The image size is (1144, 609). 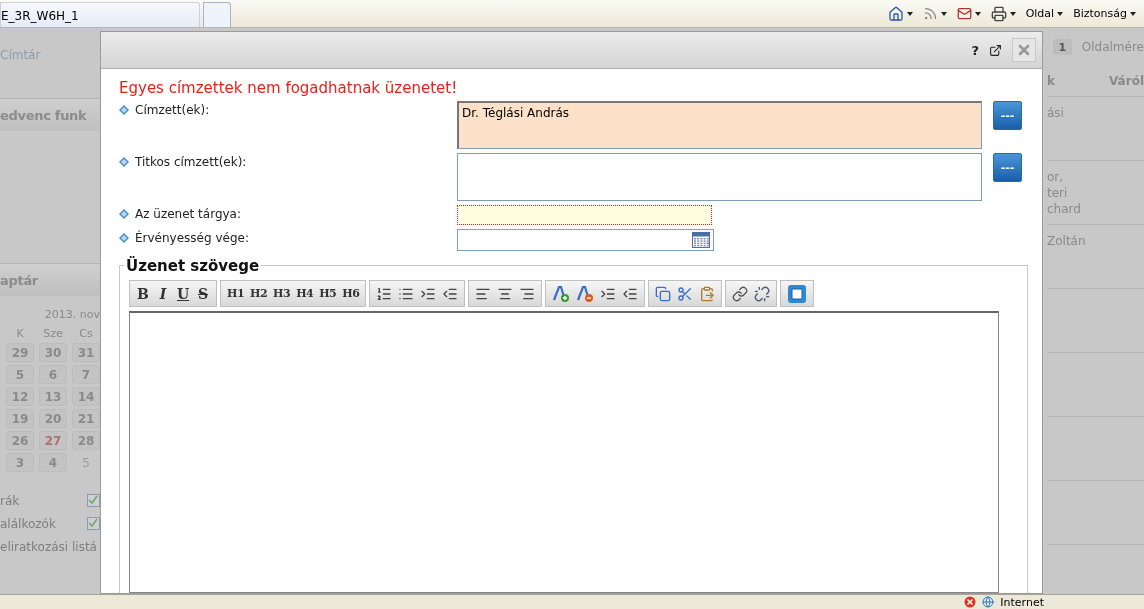 I want to click on popout-icon, so click(x=995, y=50).